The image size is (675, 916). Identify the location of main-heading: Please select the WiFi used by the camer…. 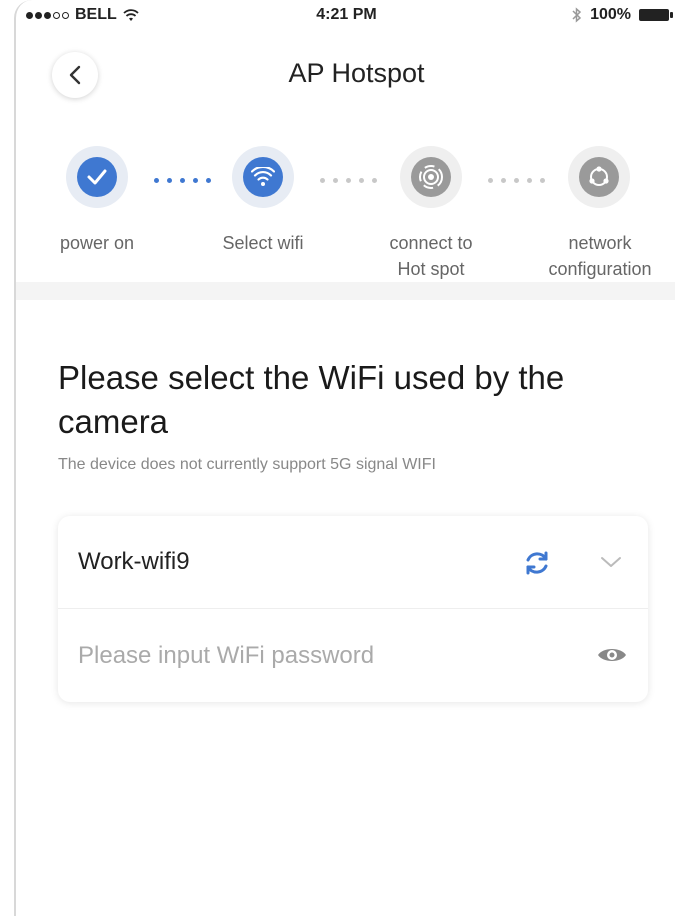
(311, 399).